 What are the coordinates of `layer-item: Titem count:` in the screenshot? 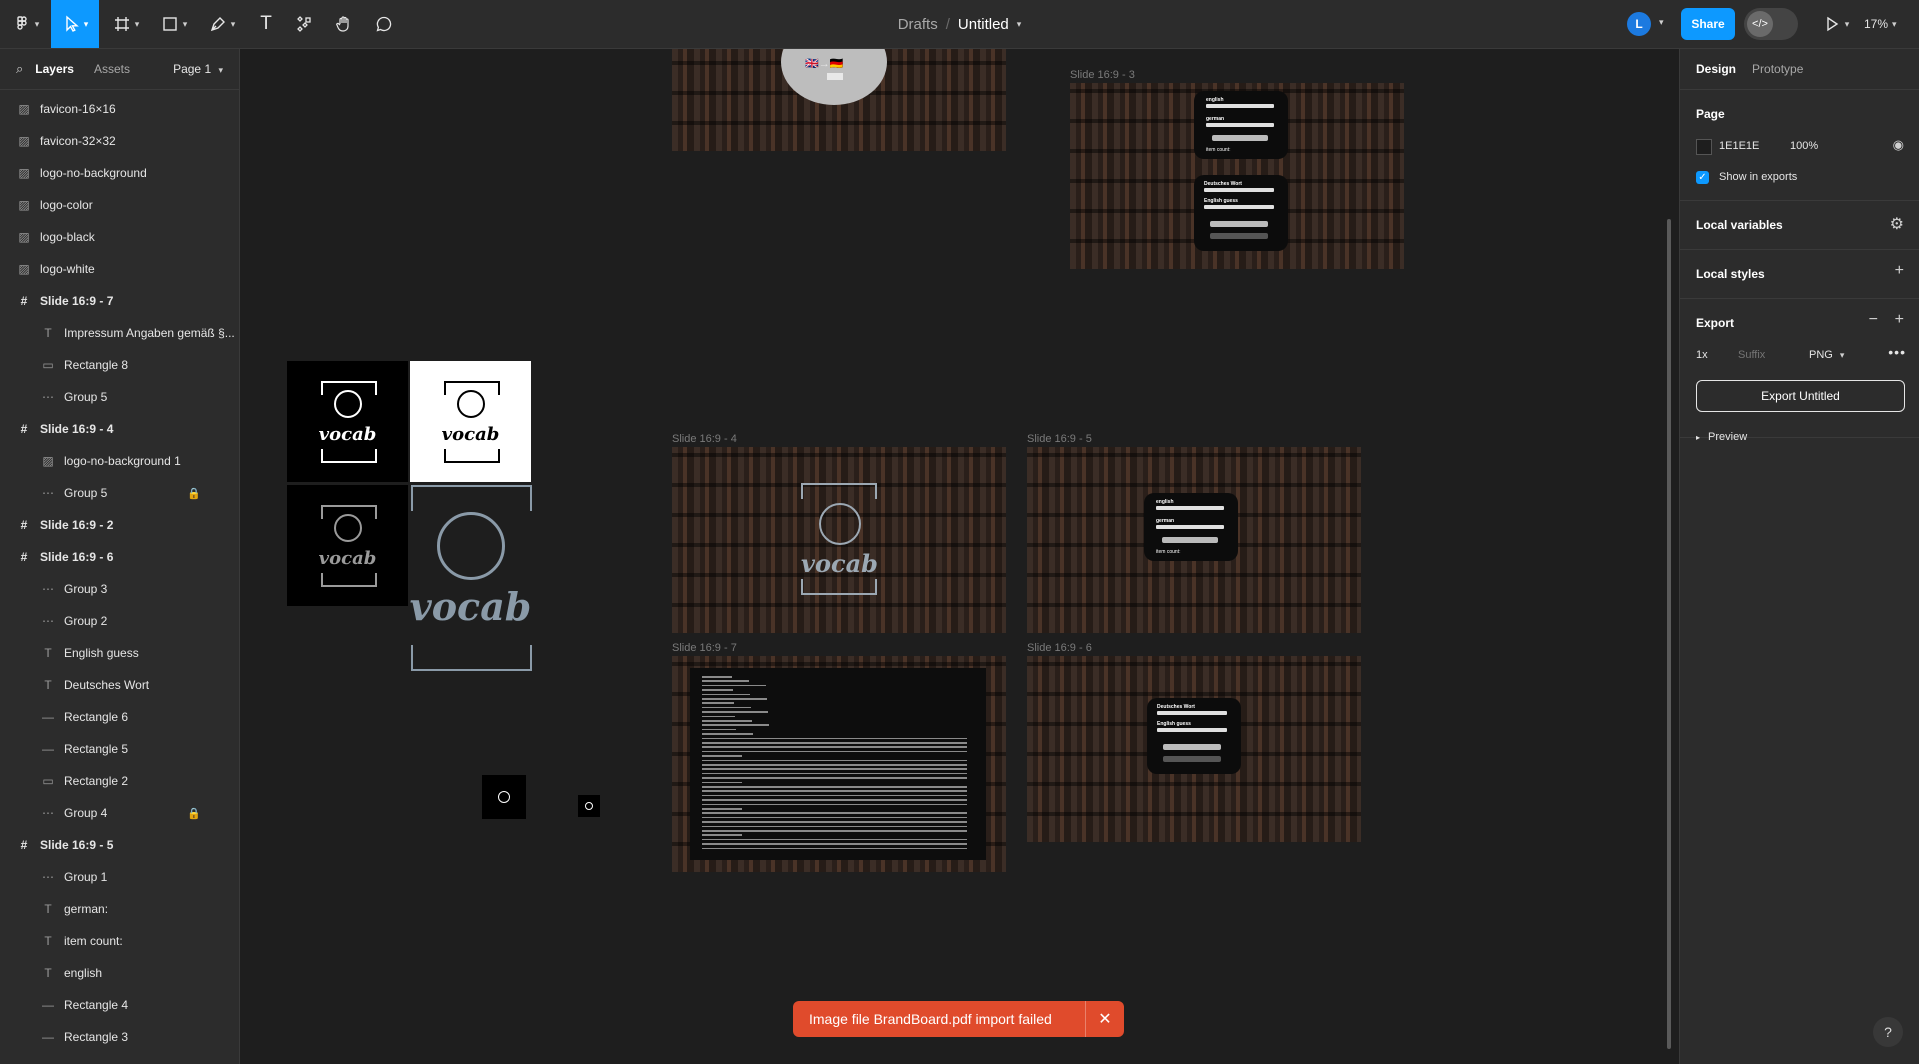 It's located at (119, 941).